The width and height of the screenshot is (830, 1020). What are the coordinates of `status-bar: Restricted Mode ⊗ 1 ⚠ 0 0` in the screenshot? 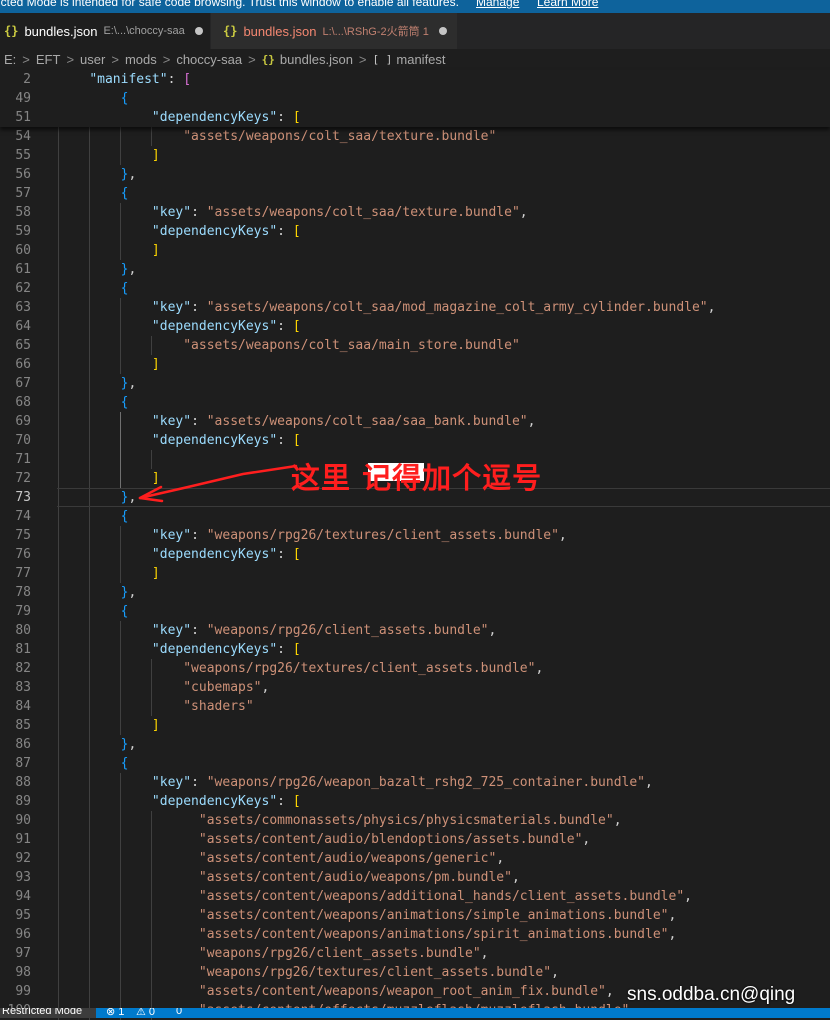 It's located at (415, 1013).